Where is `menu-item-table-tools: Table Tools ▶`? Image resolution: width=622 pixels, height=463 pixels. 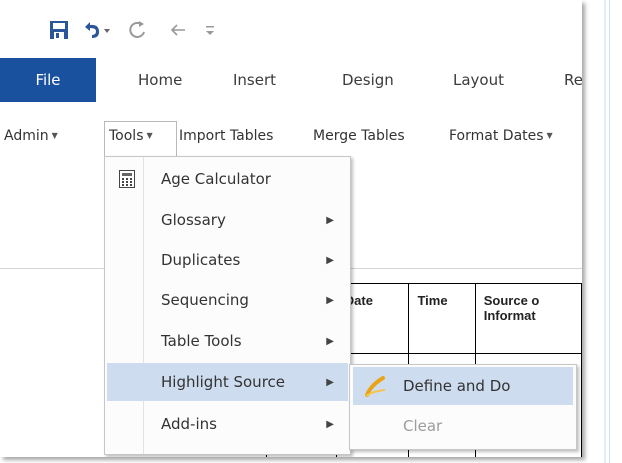 menu-item-table-tools: Table Tools ▶ is located at coordinates (227, 341).